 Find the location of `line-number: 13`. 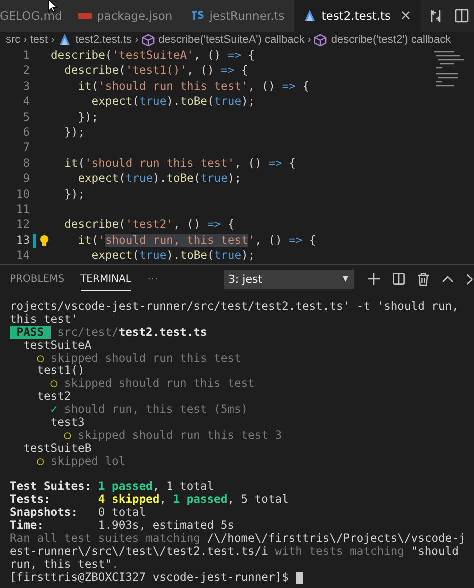

line-number: 13 is located at coordinates (22, 240).